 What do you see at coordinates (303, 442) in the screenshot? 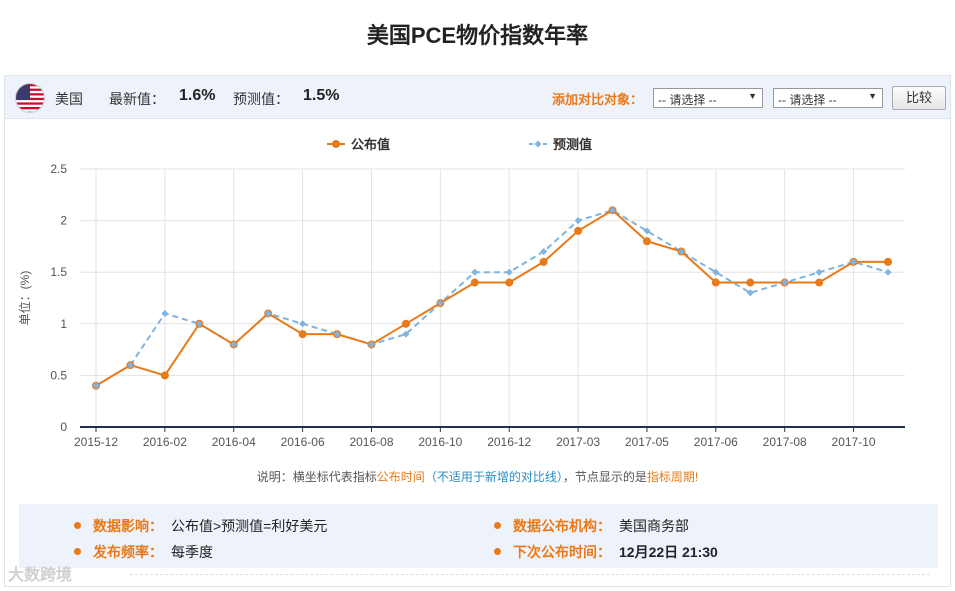
I see `x-tick-label: 2016-06` at bounding box center [303, 442].